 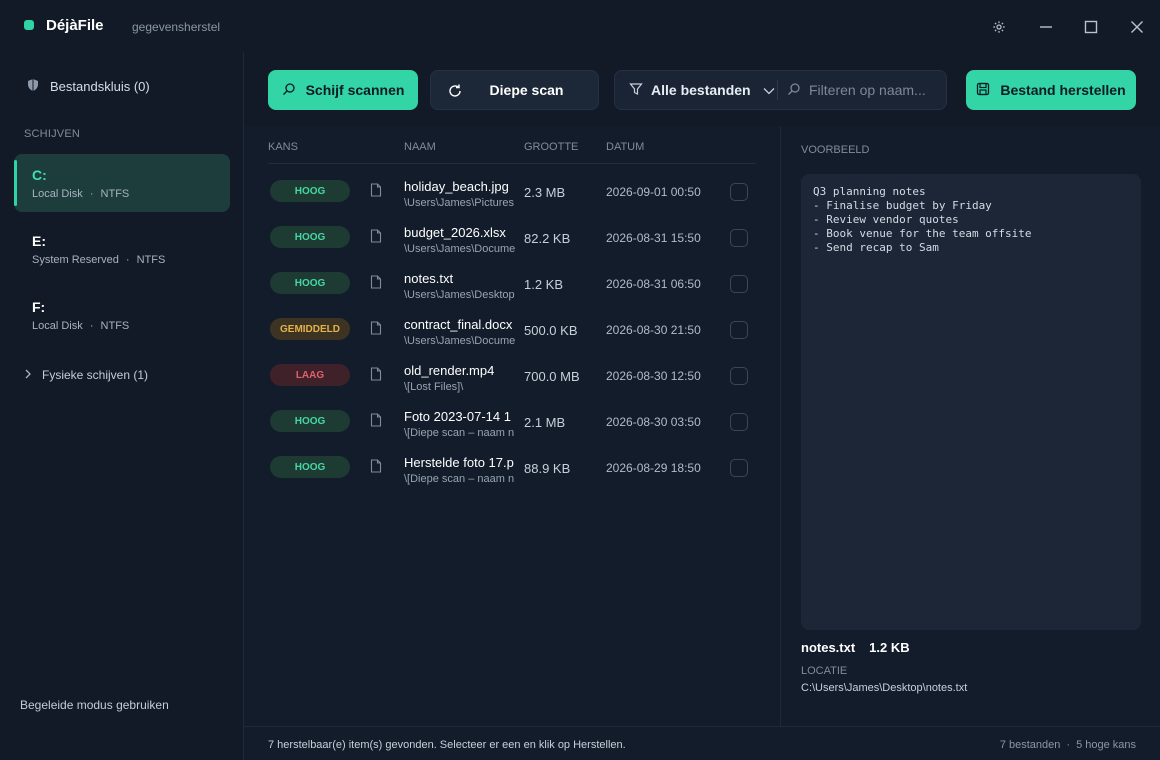 What do you see at coordinates (29, 25) in the screenshot?
I see `app-logo-icon` at bounding box center [29, 25].